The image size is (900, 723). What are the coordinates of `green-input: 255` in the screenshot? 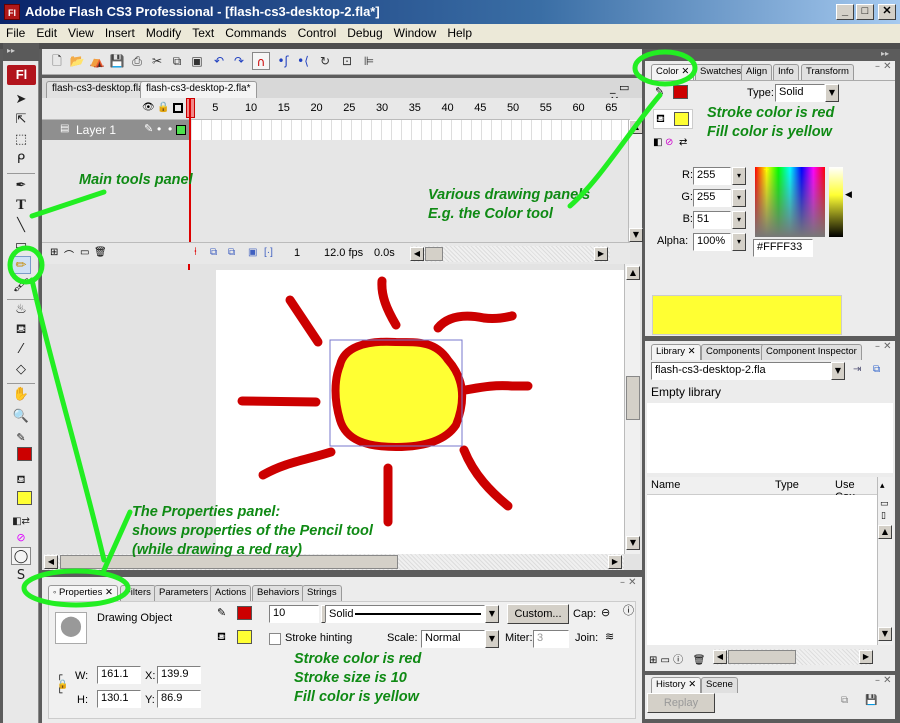 It's located at (712, 198).